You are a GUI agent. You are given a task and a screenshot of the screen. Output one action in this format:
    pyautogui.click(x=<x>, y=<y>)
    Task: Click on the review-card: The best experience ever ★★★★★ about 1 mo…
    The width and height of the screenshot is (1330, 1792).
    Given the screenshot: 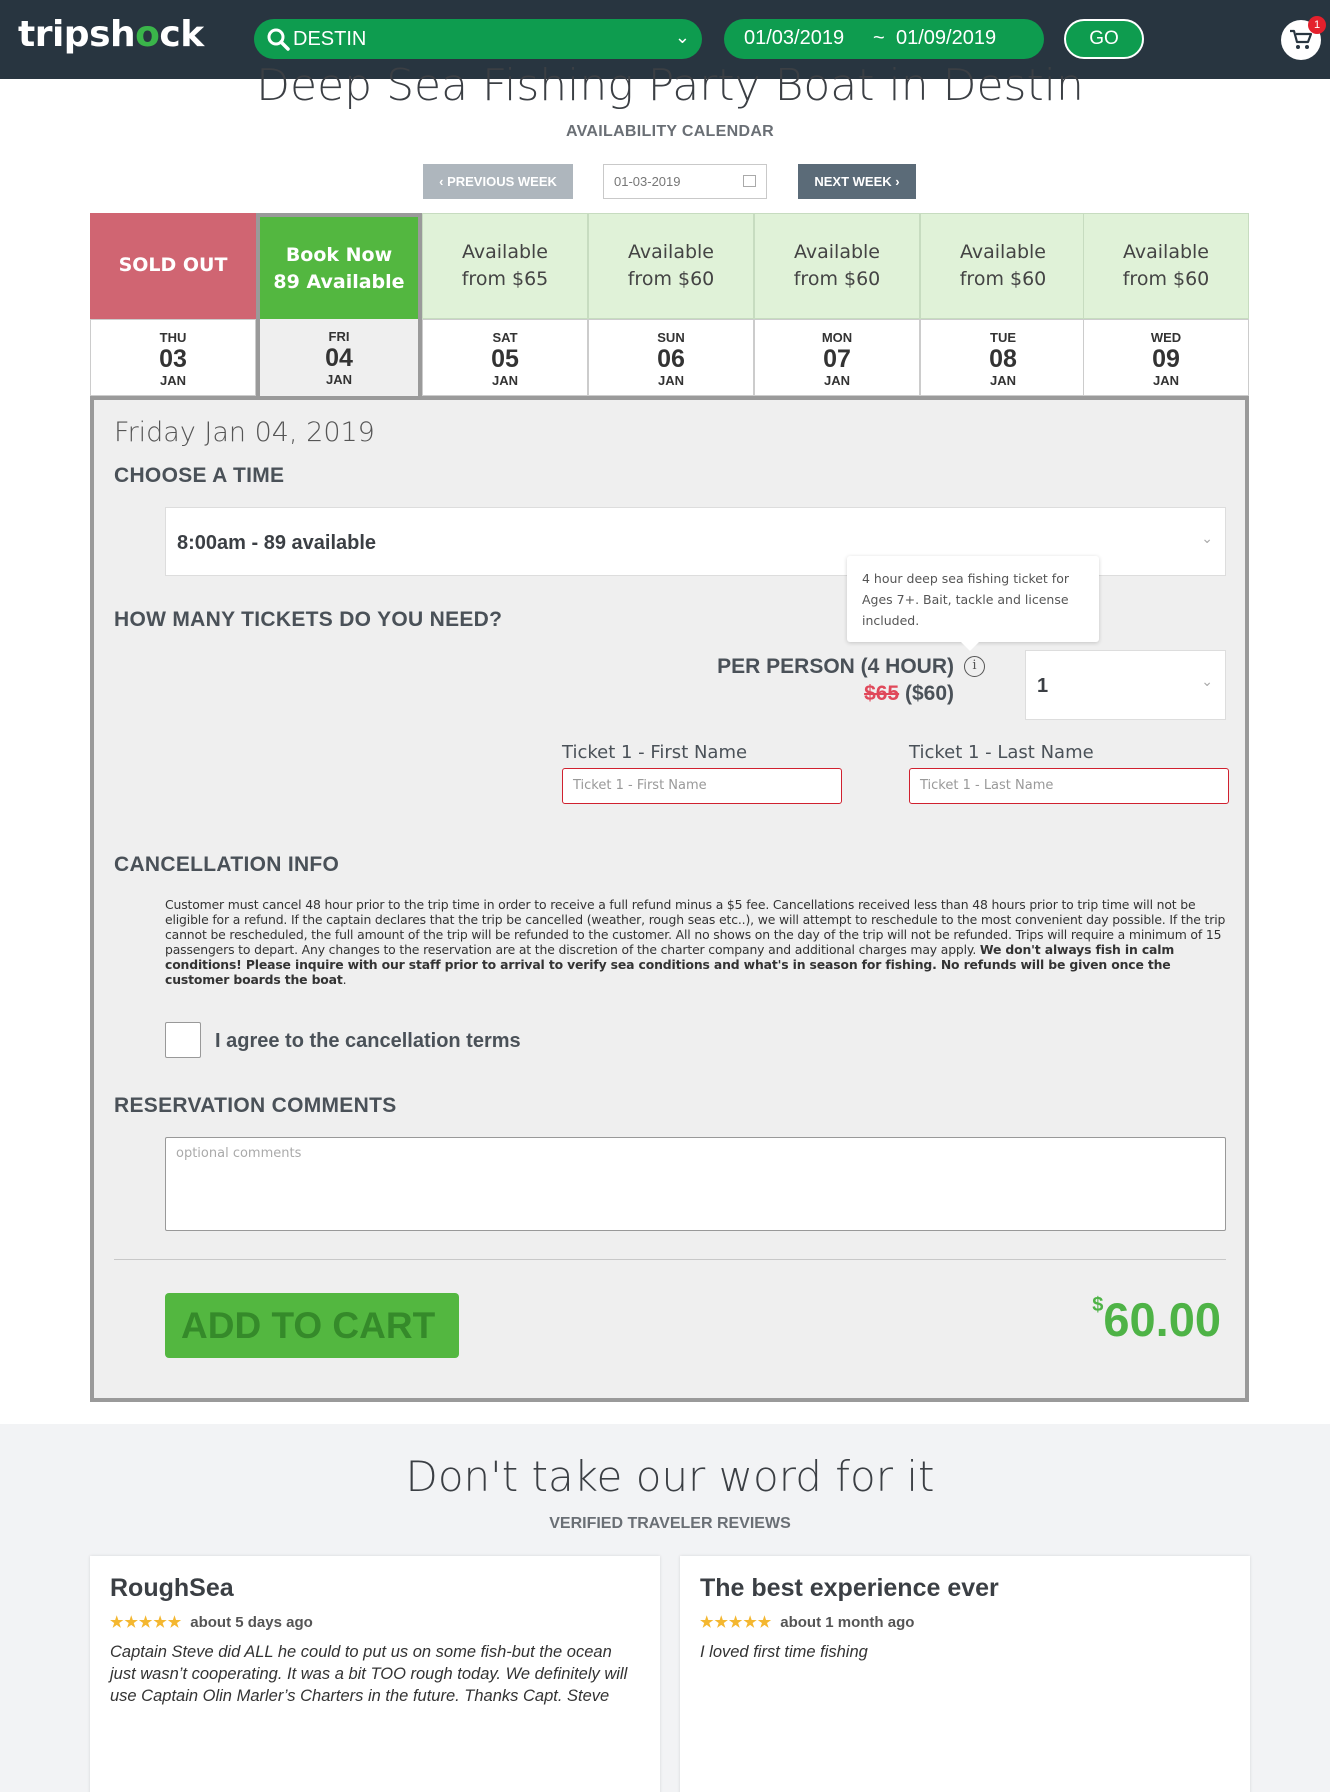 What is the action you would take?
    pyautogui.click(x=965, y=1674)
    